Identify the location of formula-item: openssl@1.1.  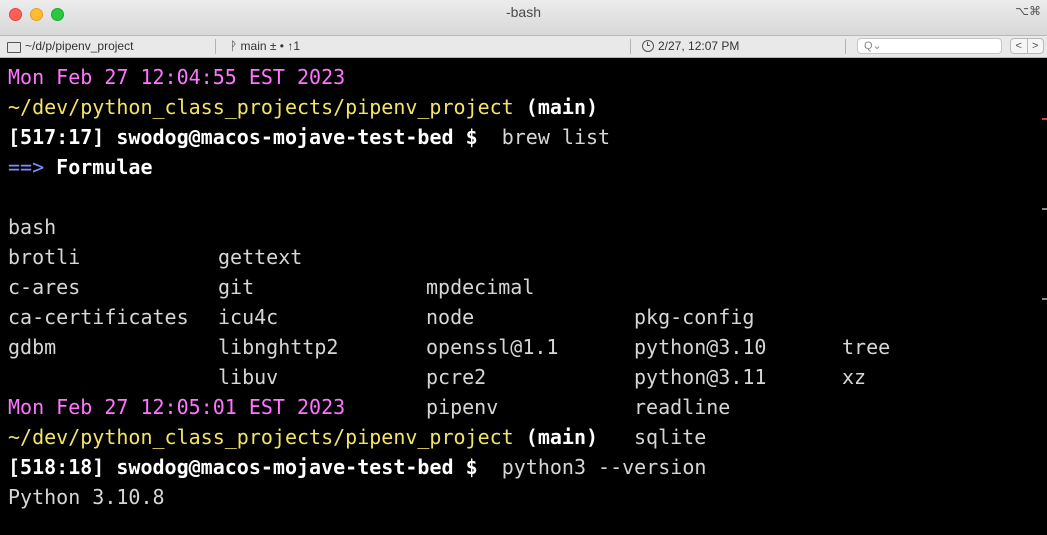
(492, 347).